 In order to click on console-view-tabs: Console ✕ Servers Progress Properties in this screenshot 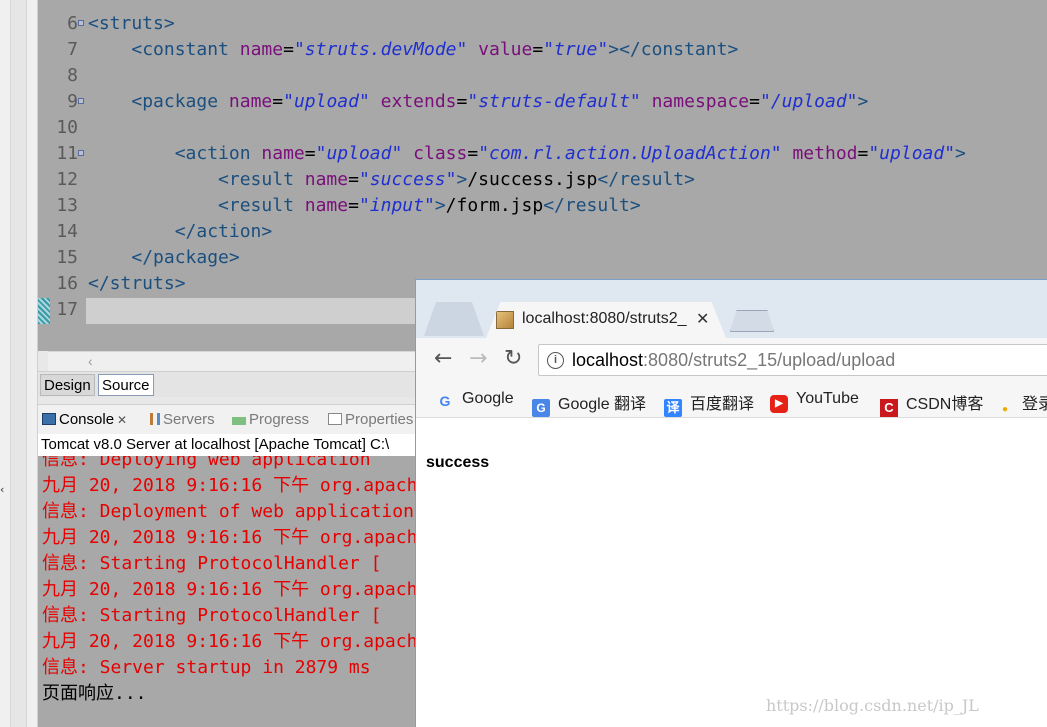, I will do `click(228, 419)`.